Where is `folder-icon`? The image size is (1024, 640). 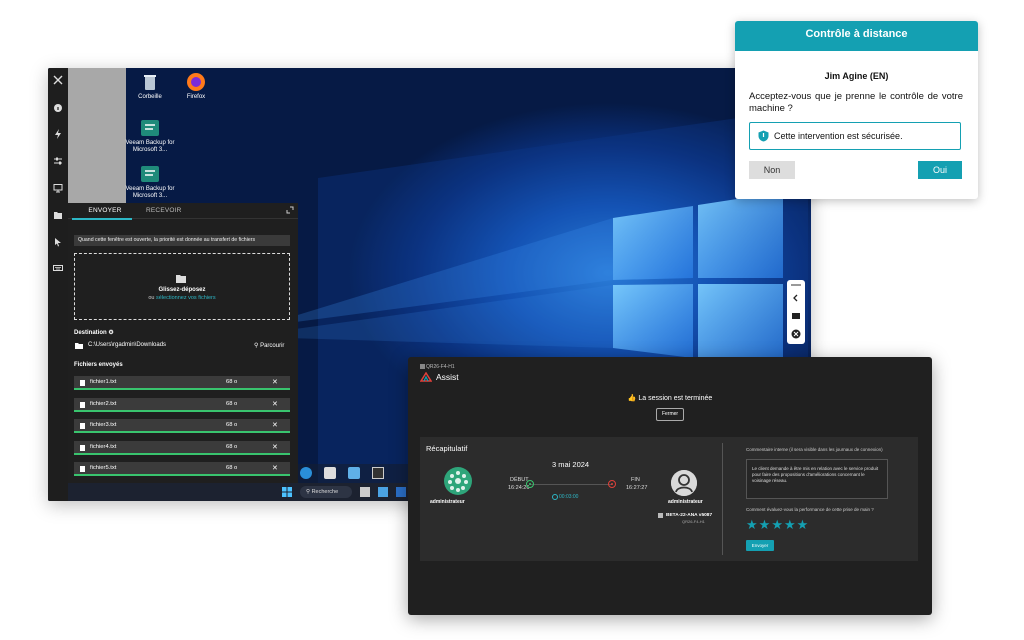 folder-icon is located at coordinates (79, 346).